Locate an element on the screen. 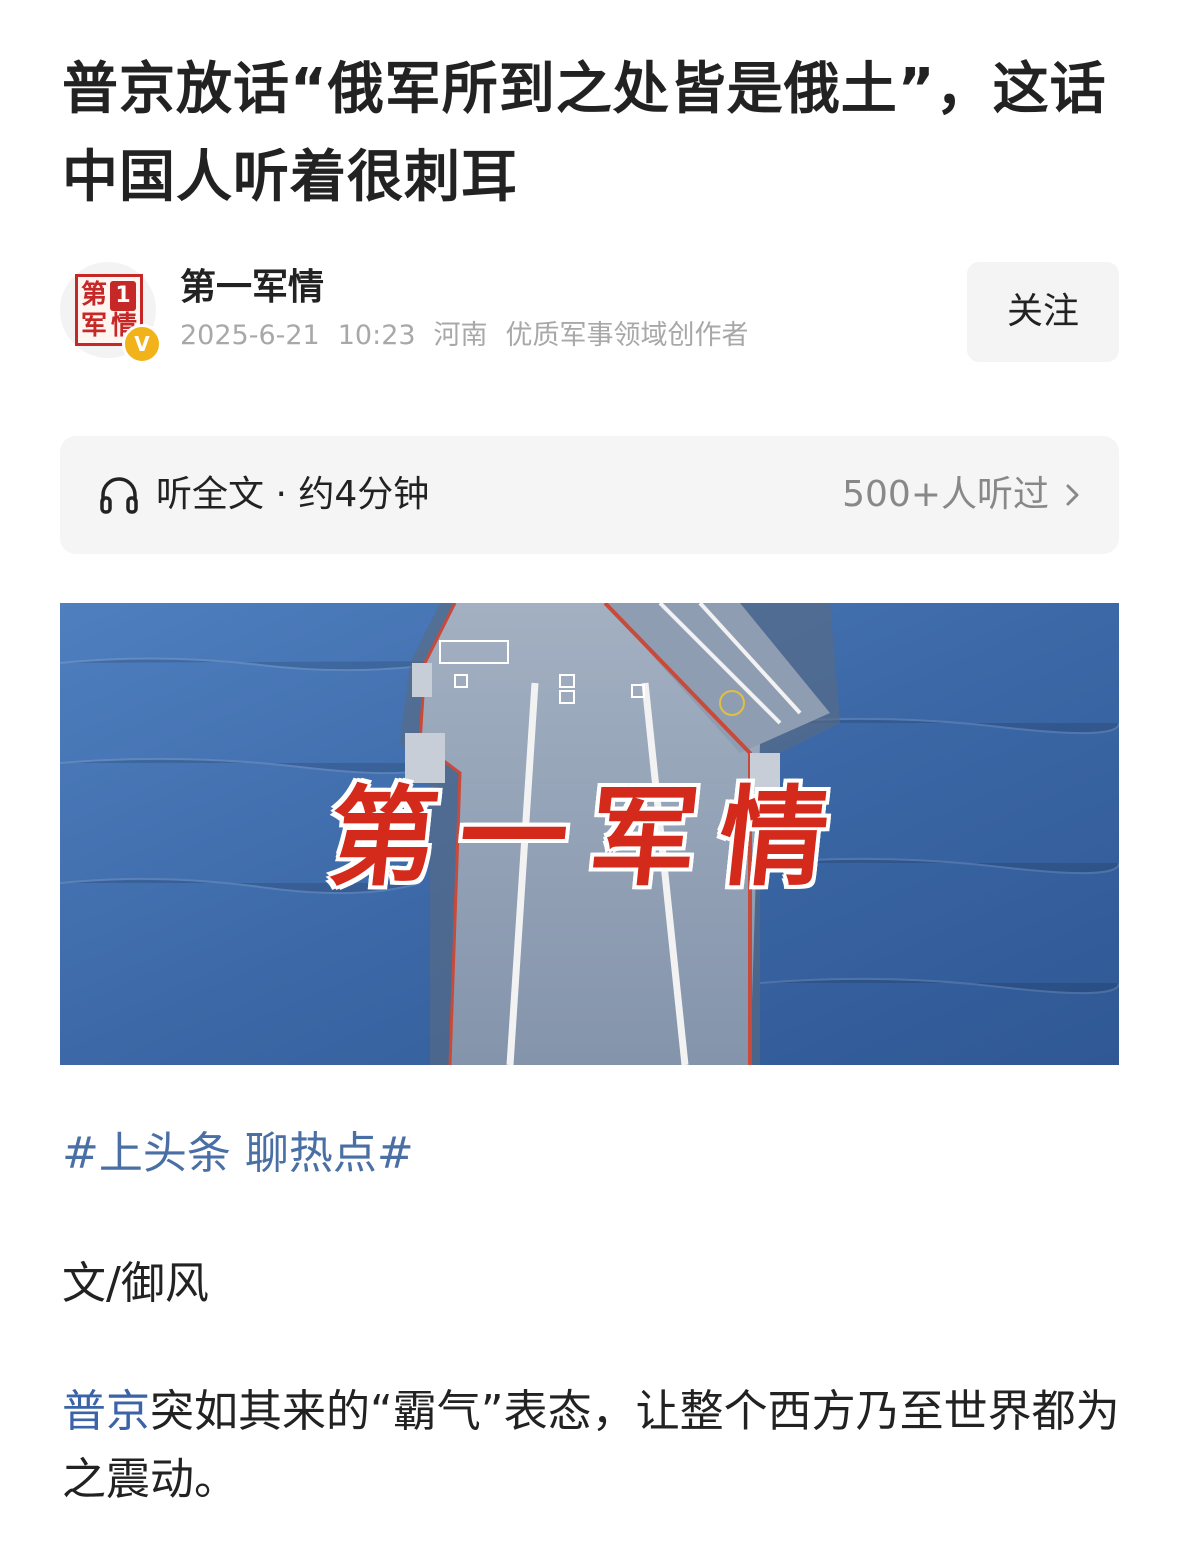  author-meta: 2025-6-21 10:23 河南 优质军事领域创作者 is located at coordinates (473, 336).